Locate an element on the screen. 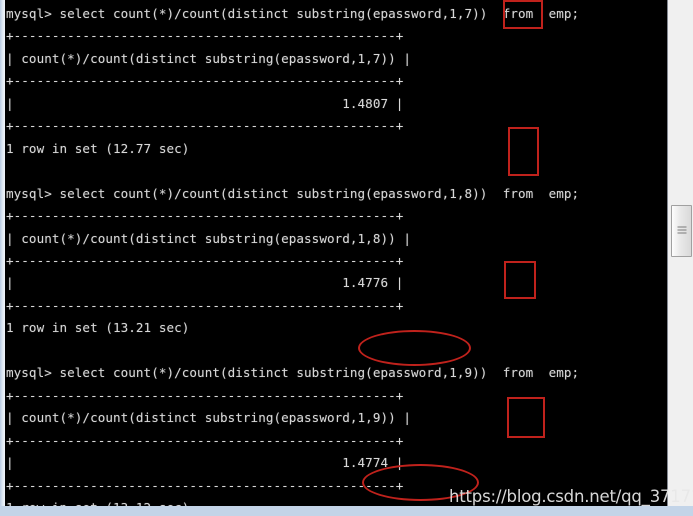 The height and width of the screenshot is (516, 693). scrollbar-grip-icon is located at coordinates (681, 231).